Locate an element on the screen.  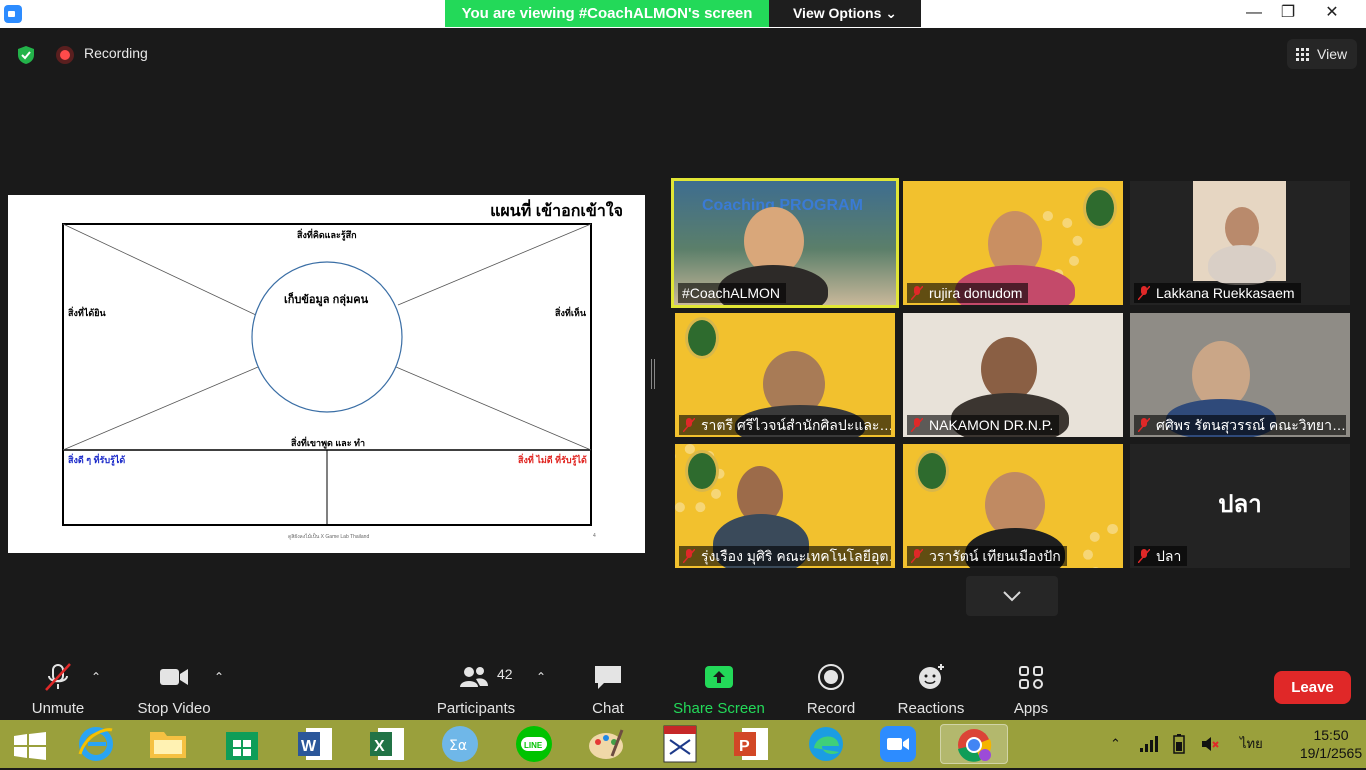
file-explorer-icon is located at coordinates (168, 744).